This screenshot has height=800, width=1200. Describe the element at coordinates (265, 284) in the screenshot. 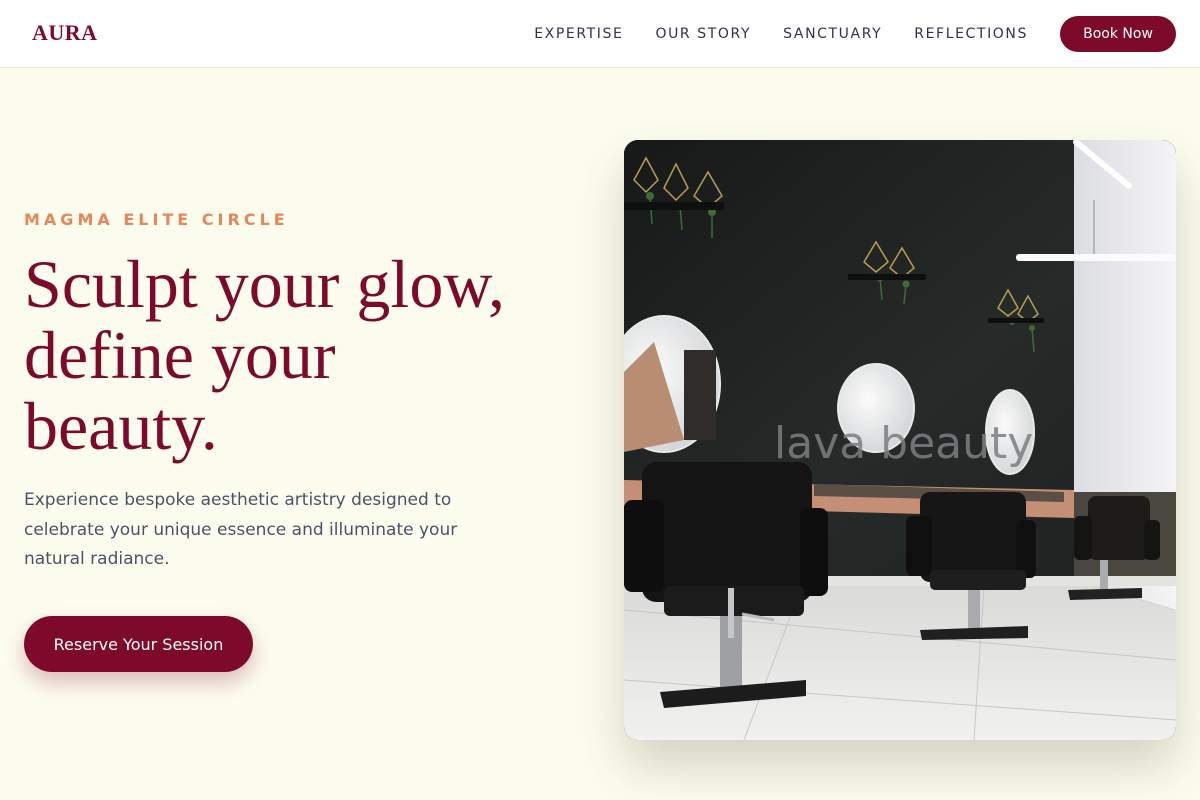

I see `headline-line: Sculpt your glow,` at that location.